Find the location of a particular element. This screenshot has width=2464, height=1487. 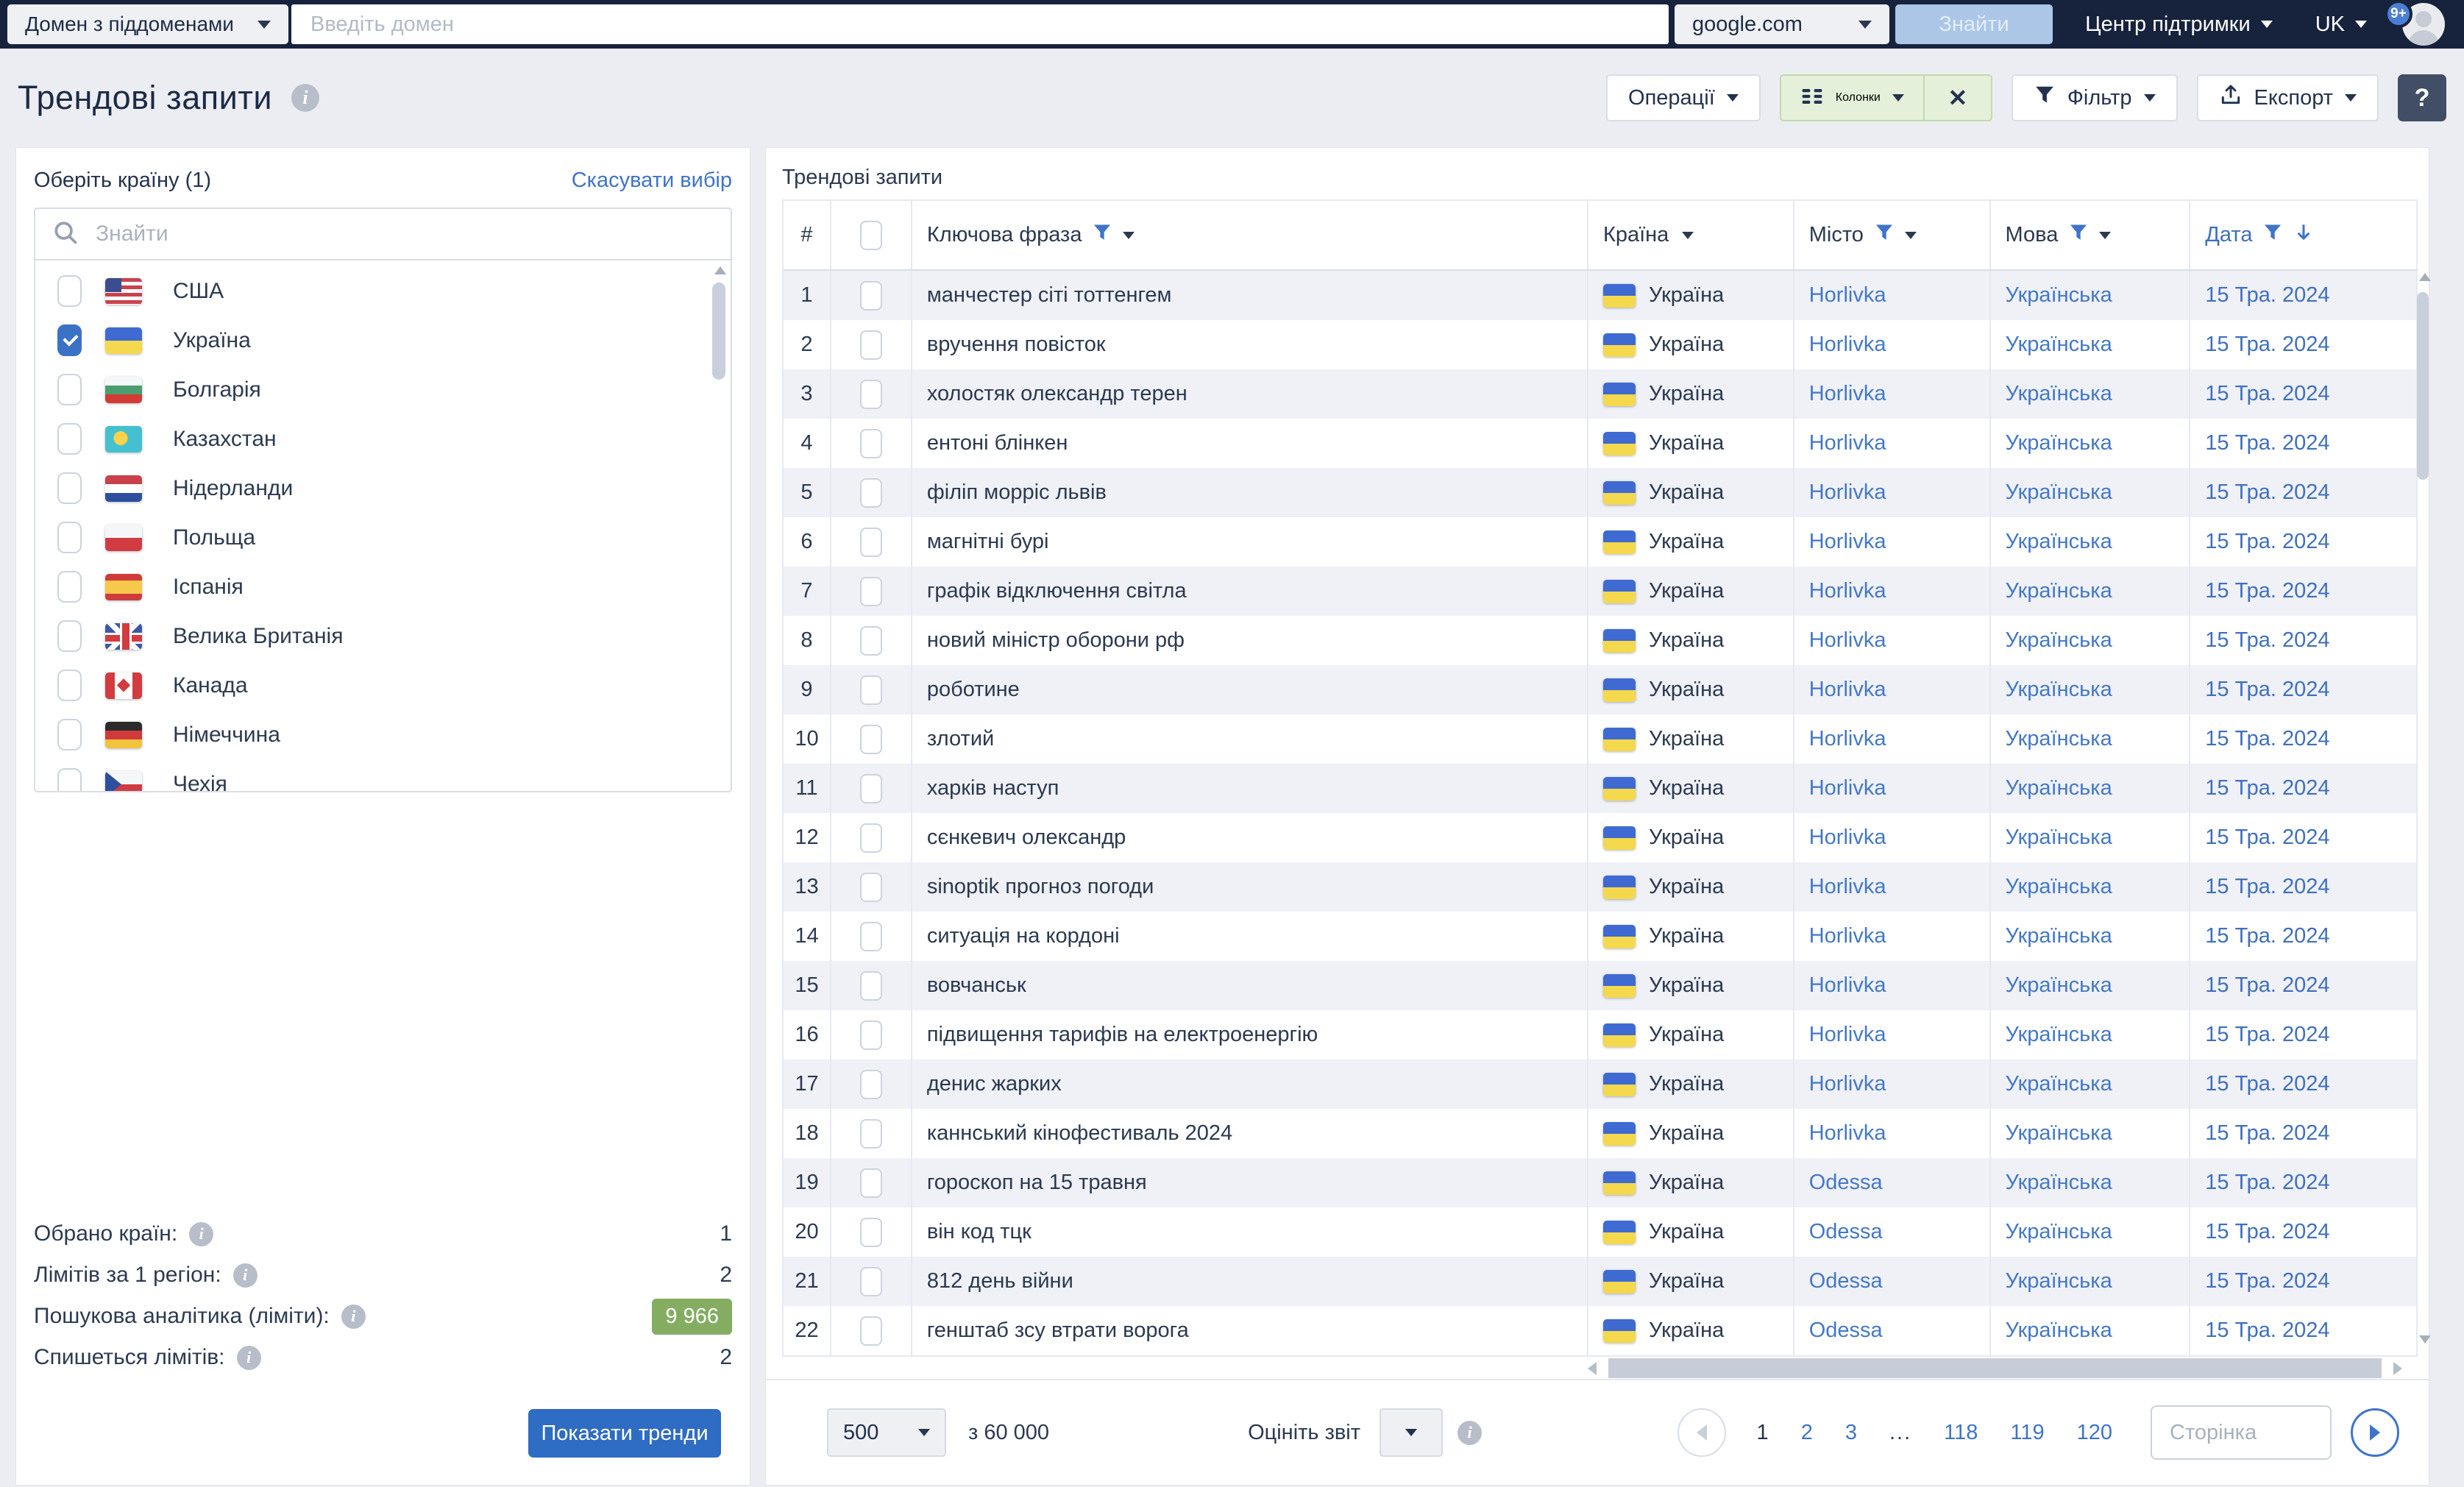

keyword-cell: денис жарких is located at coordinates (1250, 1084).